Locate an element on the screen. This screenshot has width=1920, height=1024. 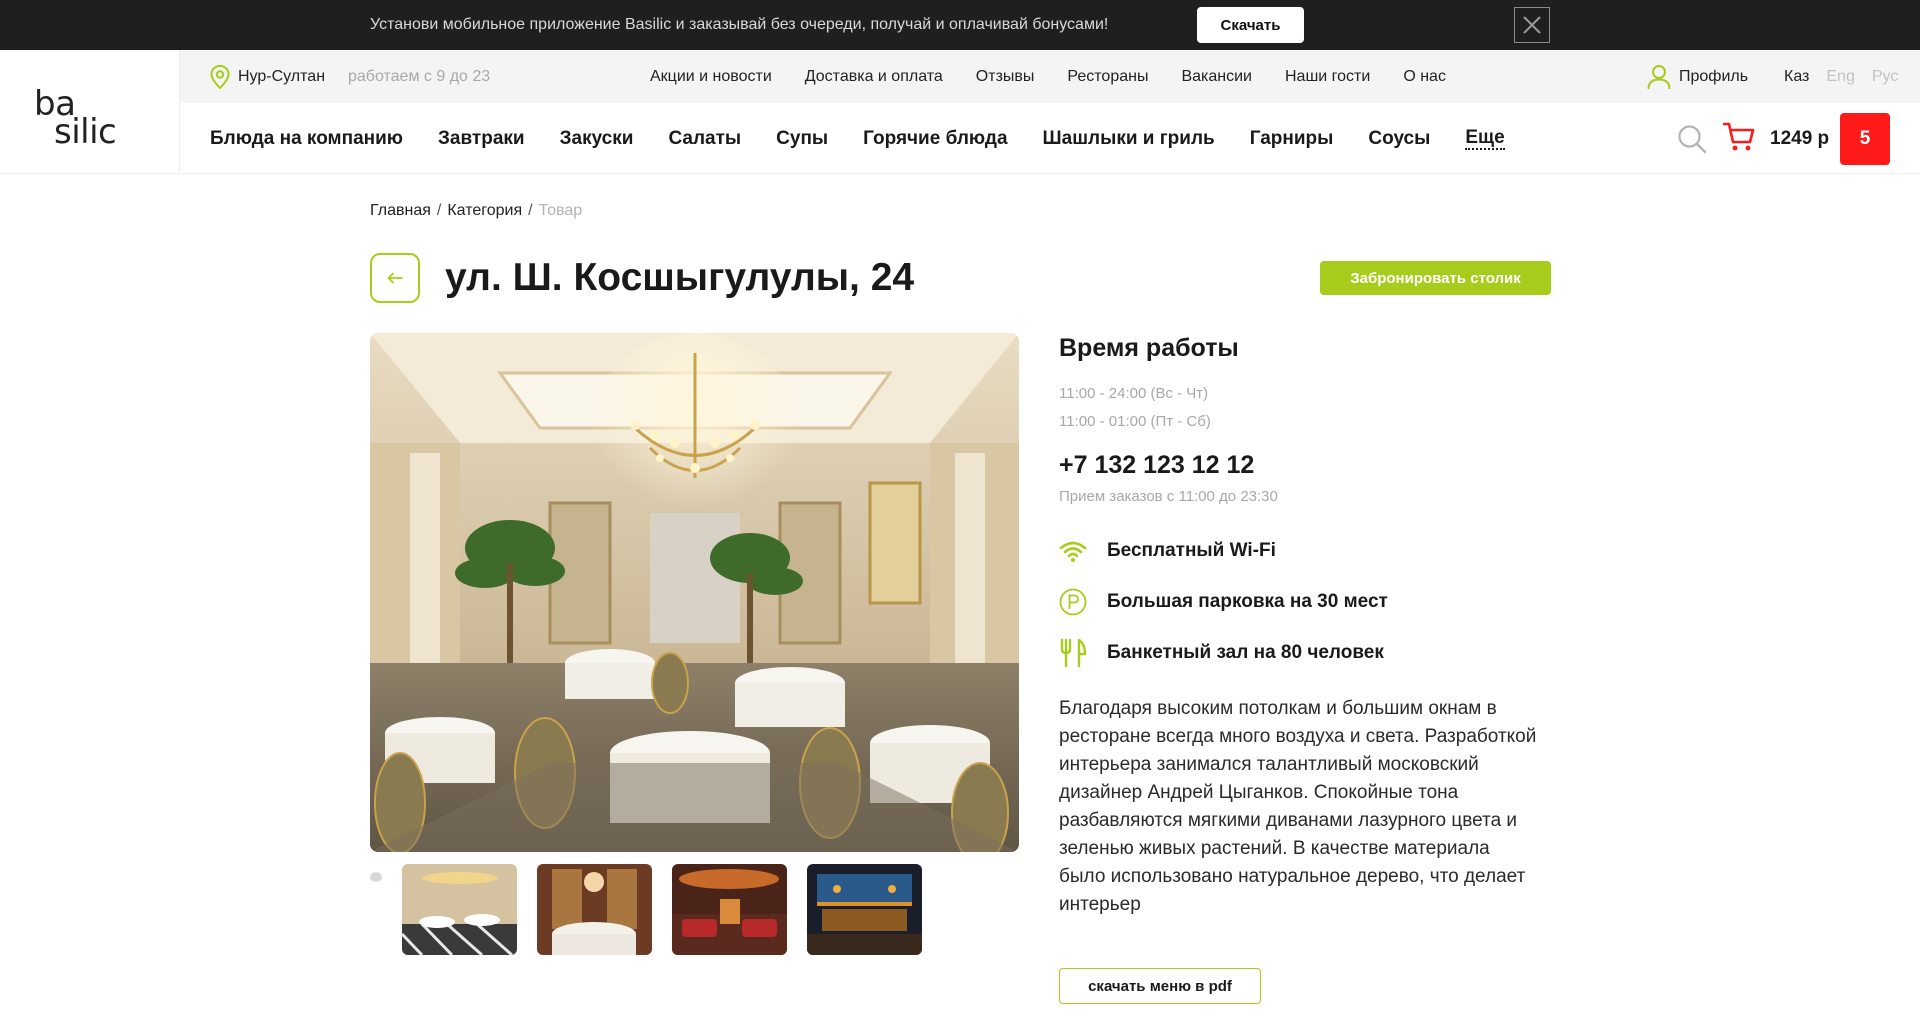
book-table-button: Забронировать столик is located at coordinates (1435, 278).